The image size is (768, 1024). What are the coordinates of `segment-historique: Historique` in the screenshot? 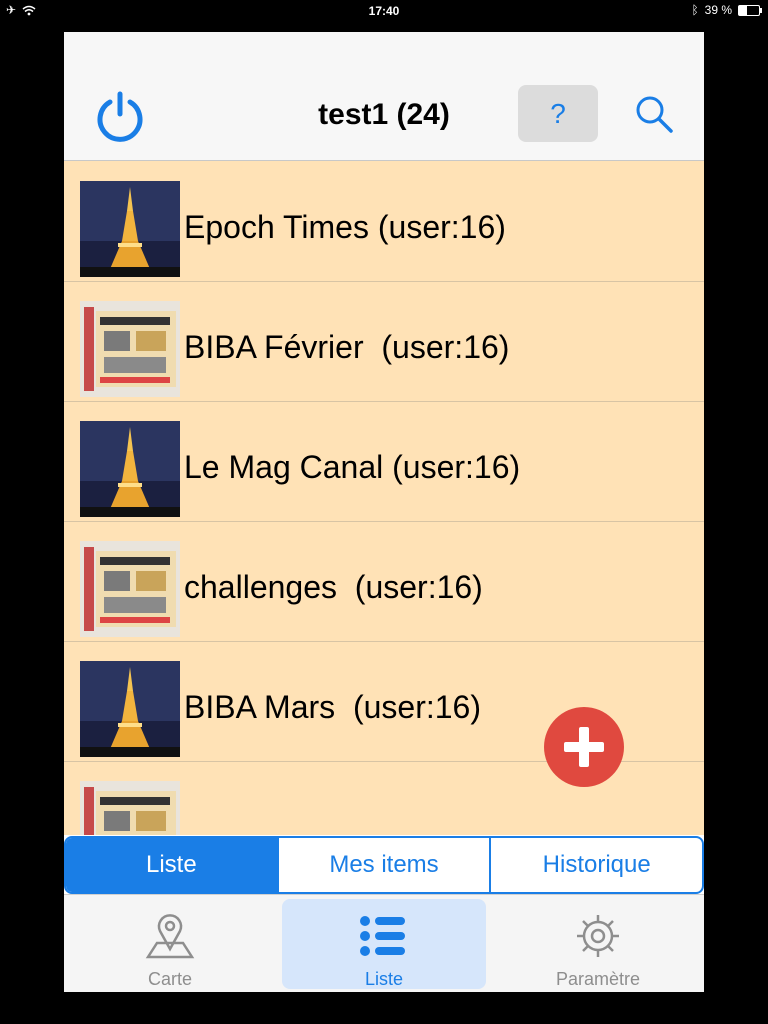 It's located at (596, 865).